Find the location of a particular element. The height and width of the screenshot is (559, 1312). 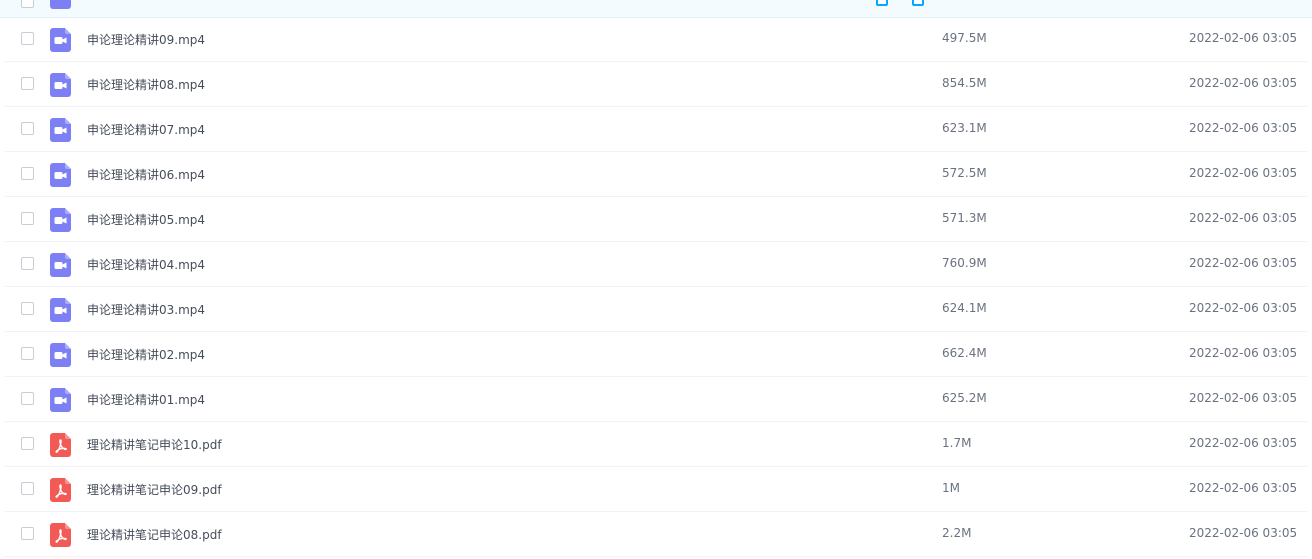

file-size: 662.4M is located at coordinates (964, 353).